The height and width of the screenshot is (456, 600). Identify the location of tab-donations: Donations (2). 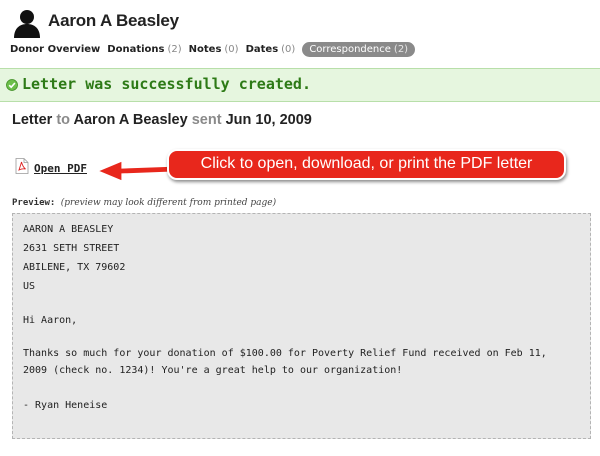
(144, 49).